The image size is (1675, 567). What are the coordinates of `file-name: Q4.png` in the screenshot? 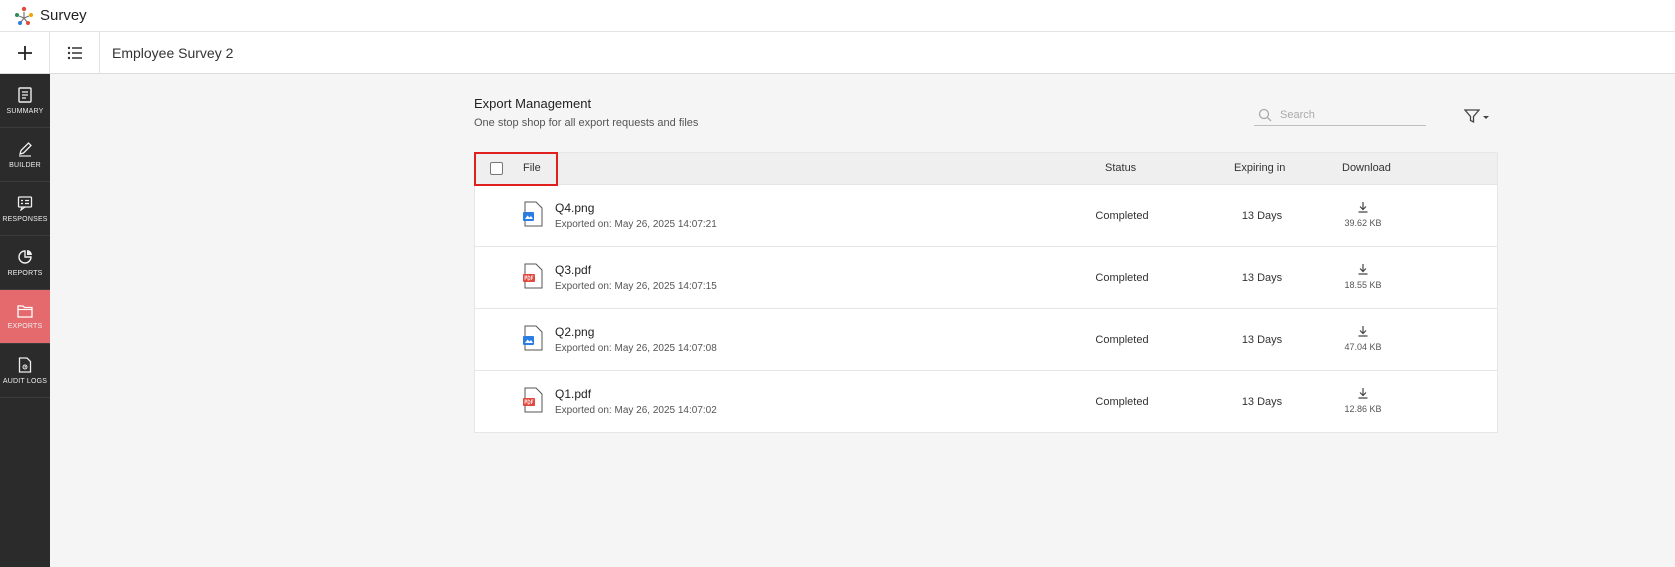 It's located at (575, 208).